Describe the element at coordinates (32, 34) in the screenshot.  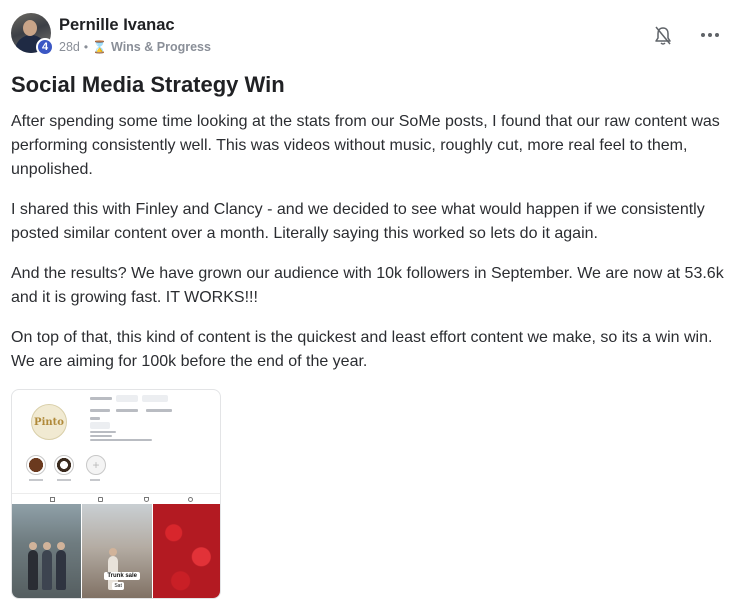
I see `author-avatar: 4` at that location.